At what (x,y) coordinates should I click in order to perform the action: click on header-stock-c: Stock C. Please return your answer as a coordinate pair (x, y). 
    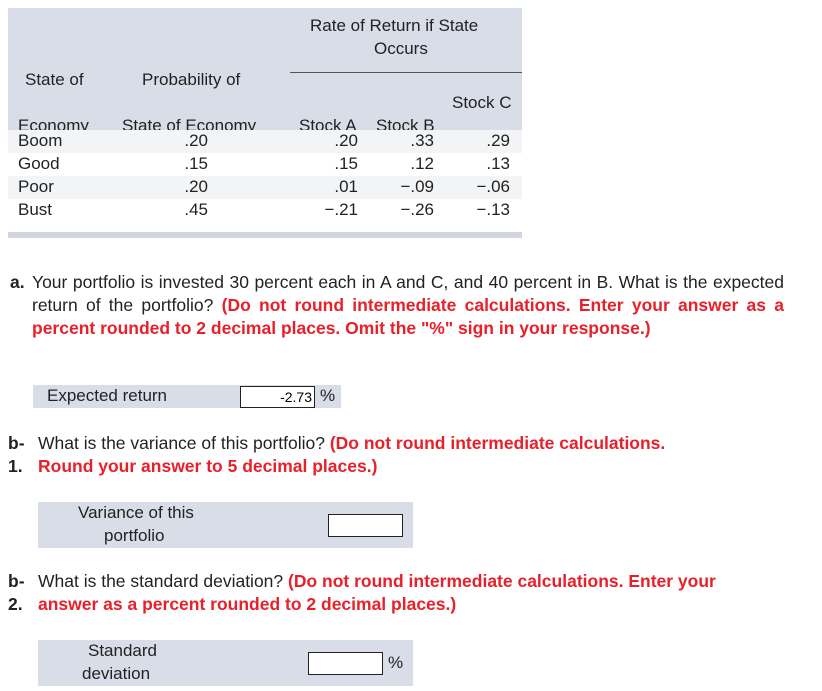
    Looking at the image, I should click on (482, 102).